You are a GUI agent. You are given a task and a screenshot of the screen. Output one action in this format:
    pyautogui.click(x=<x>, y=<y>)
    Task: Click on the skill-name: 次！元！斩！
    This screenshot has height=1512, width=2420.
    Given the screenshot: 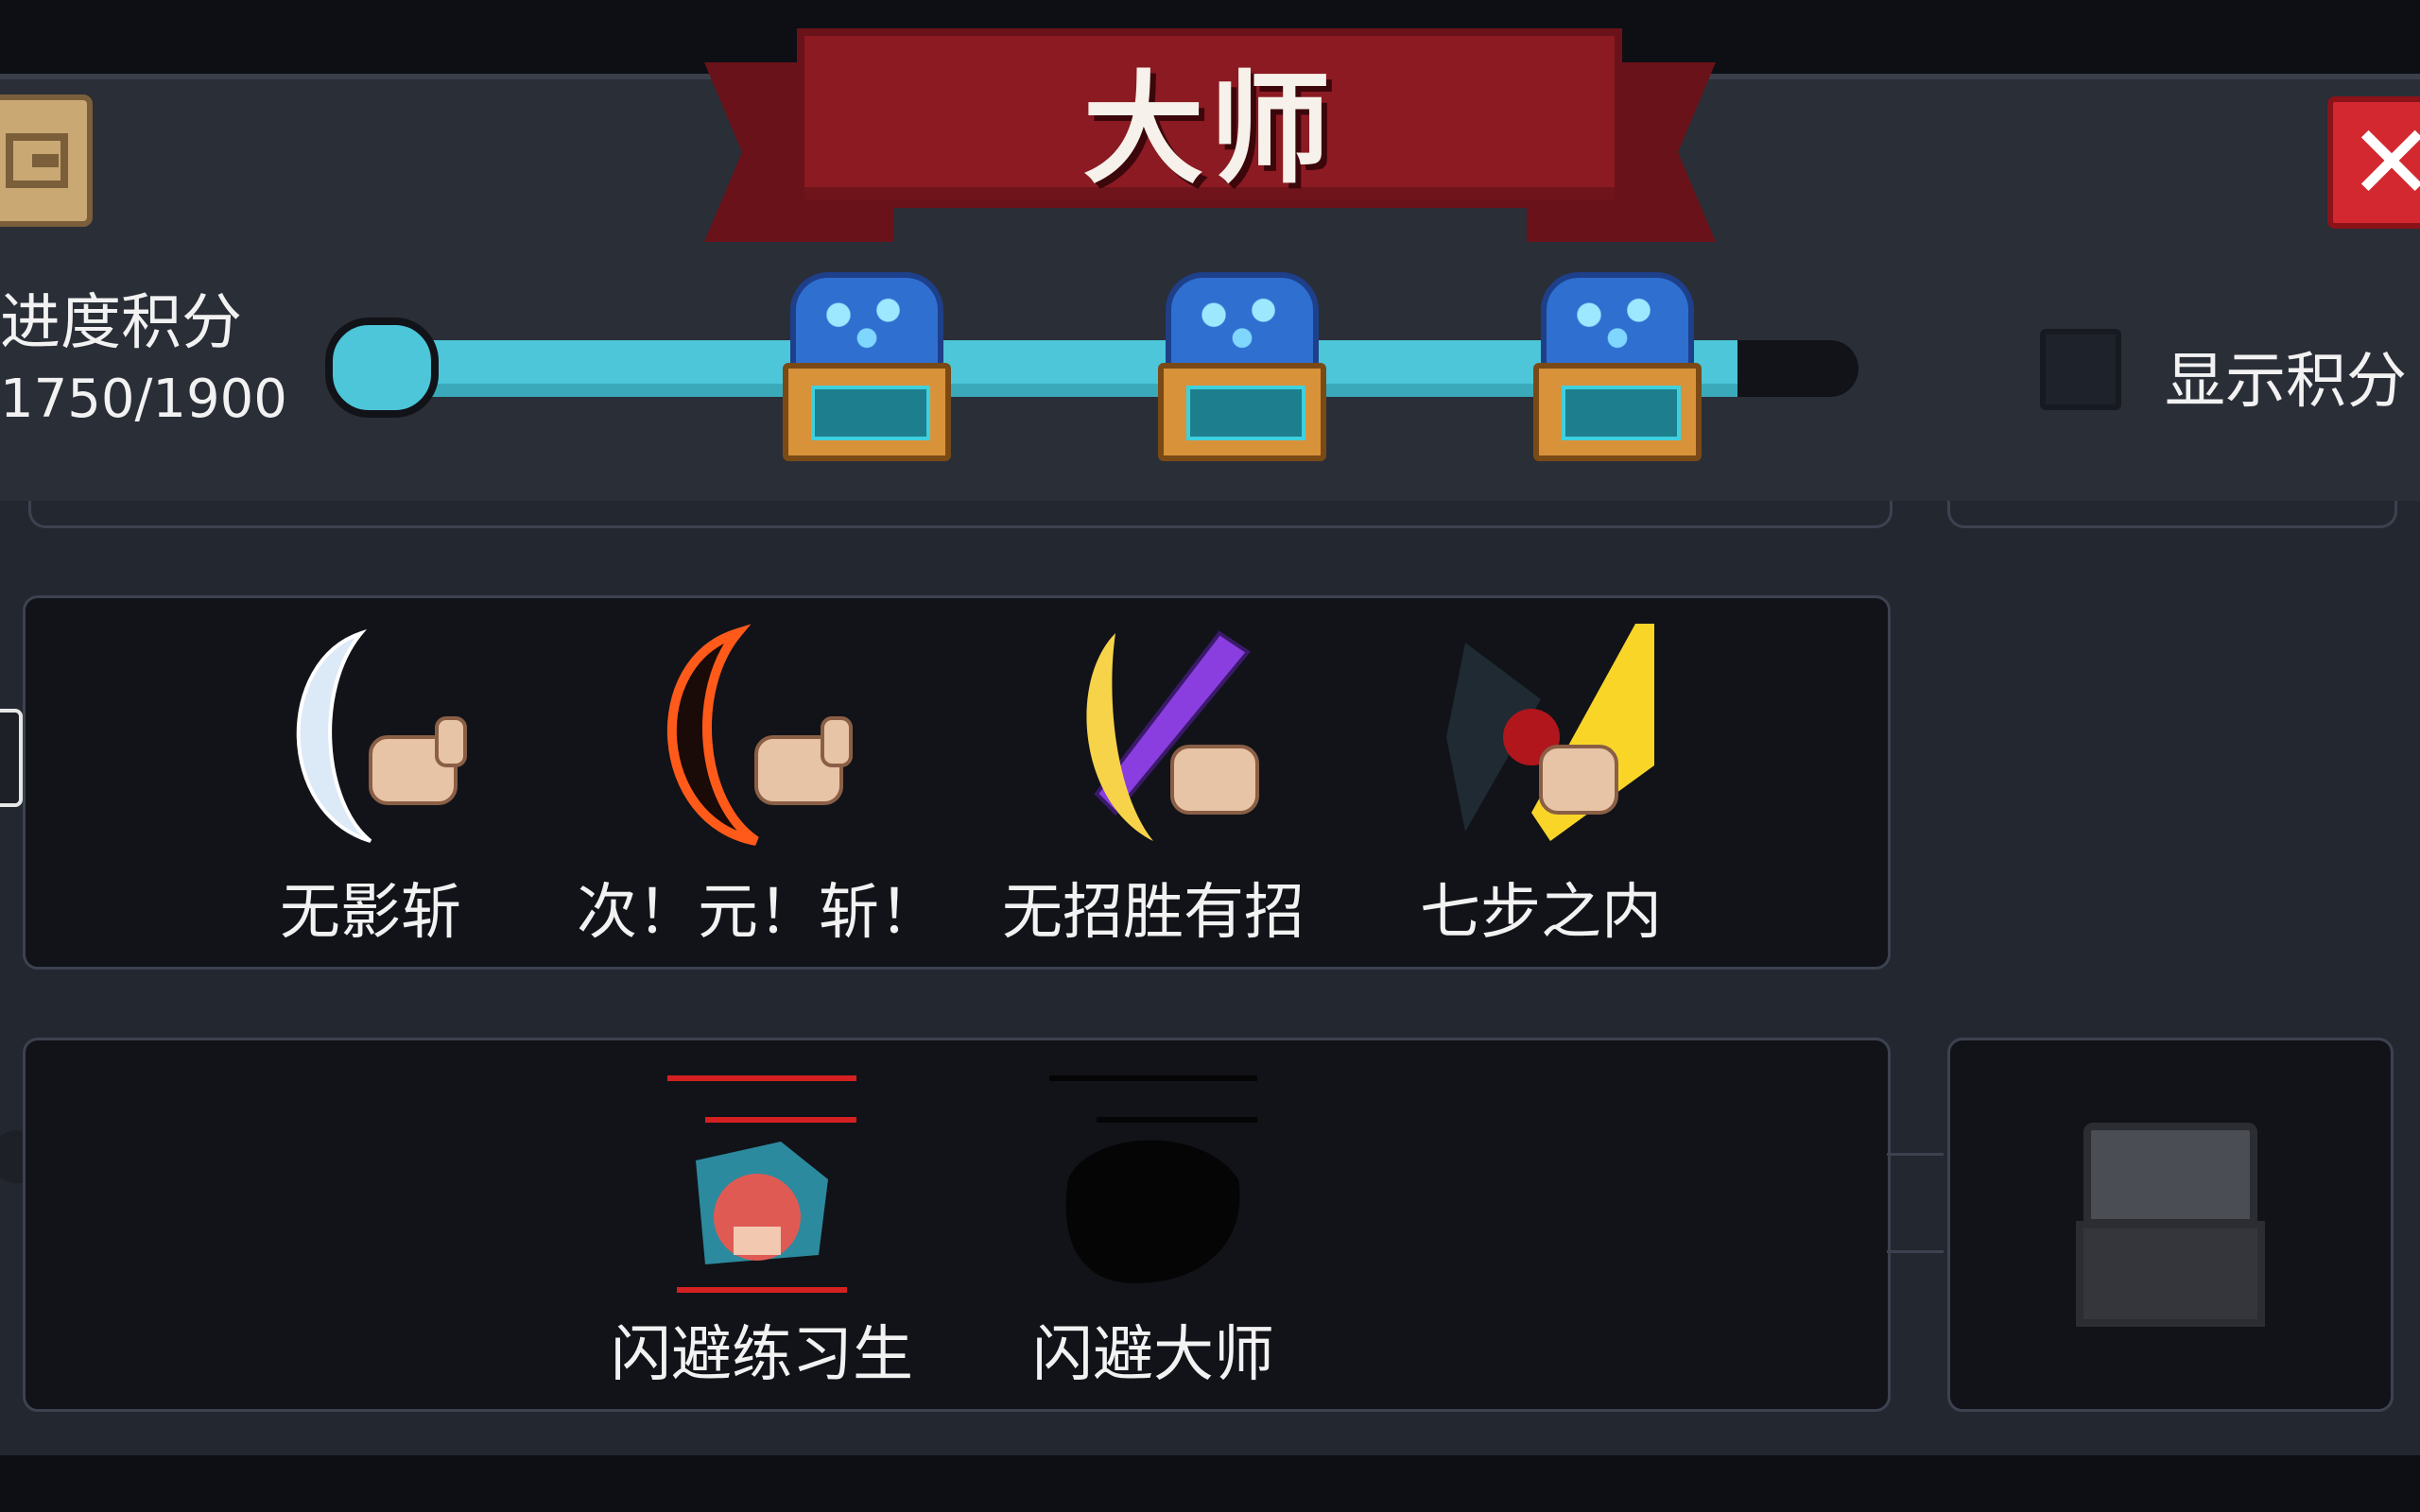 What is the action you would take?
    pyautogui.click(x=758, y=913)
    